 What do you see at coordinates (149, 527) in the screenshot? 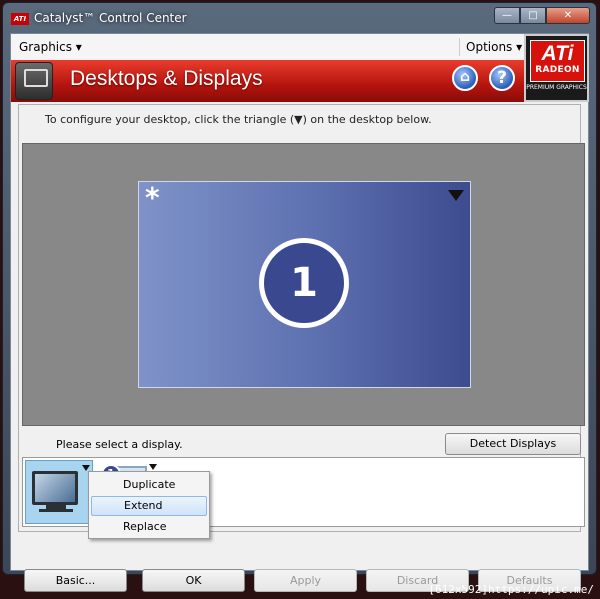
I see `menu-item-replace: Replace` at bounding box center [149, 527].